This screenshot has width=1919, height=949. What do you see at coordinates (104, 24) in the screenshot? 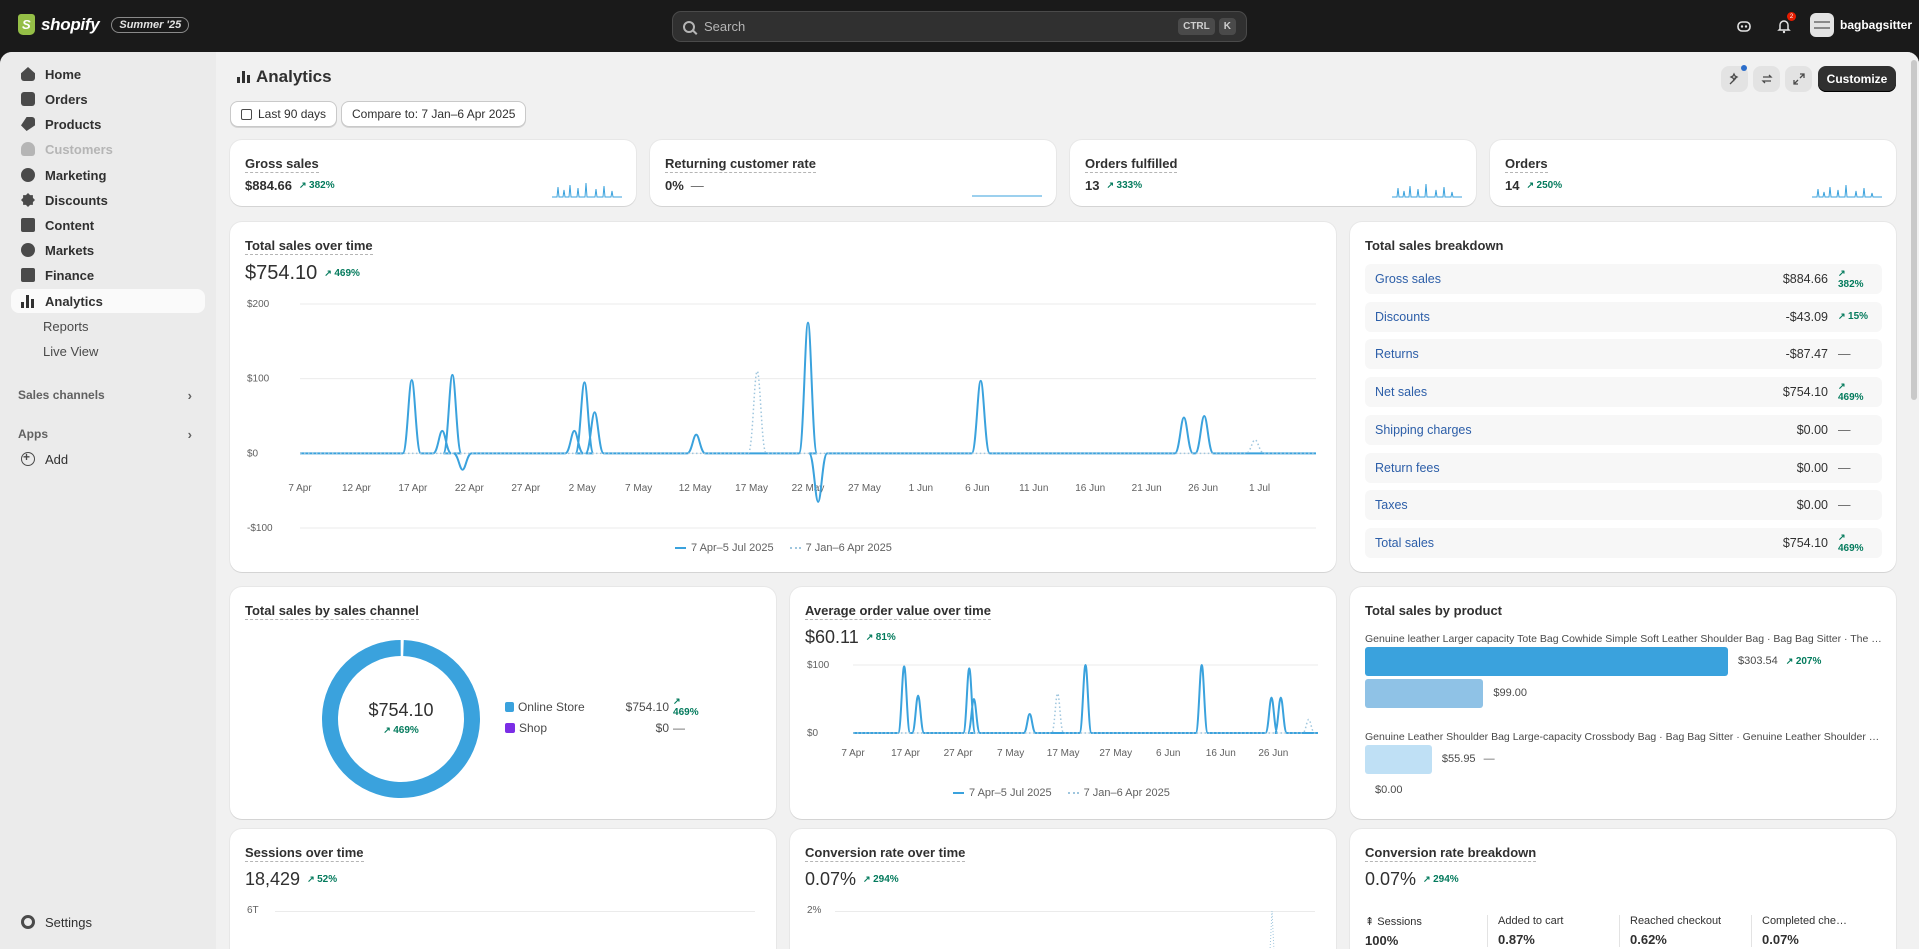
I see `shopify-logo: shopify Summer '25` at bounding box center [104, 24].